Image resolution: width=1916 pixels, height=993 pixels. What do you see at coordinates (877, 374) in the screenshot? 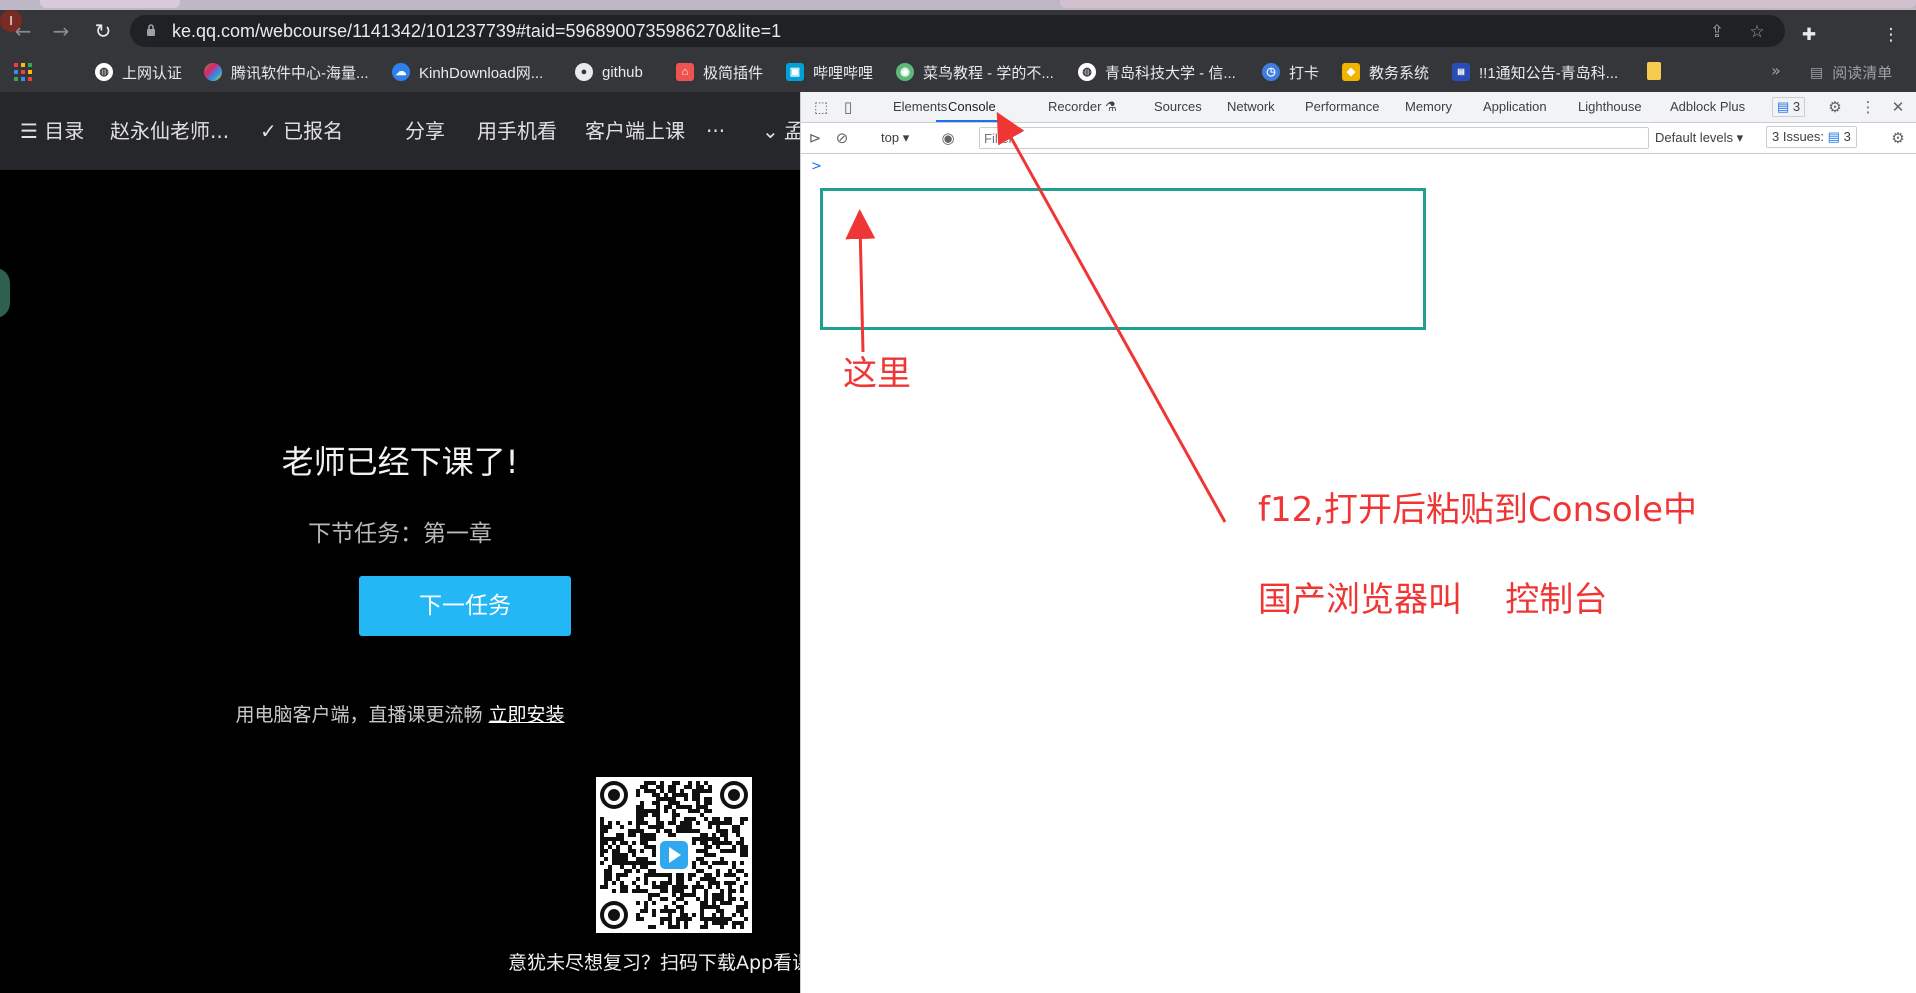
I see `annotation-here: 这里` at bounding box center [877, 374].